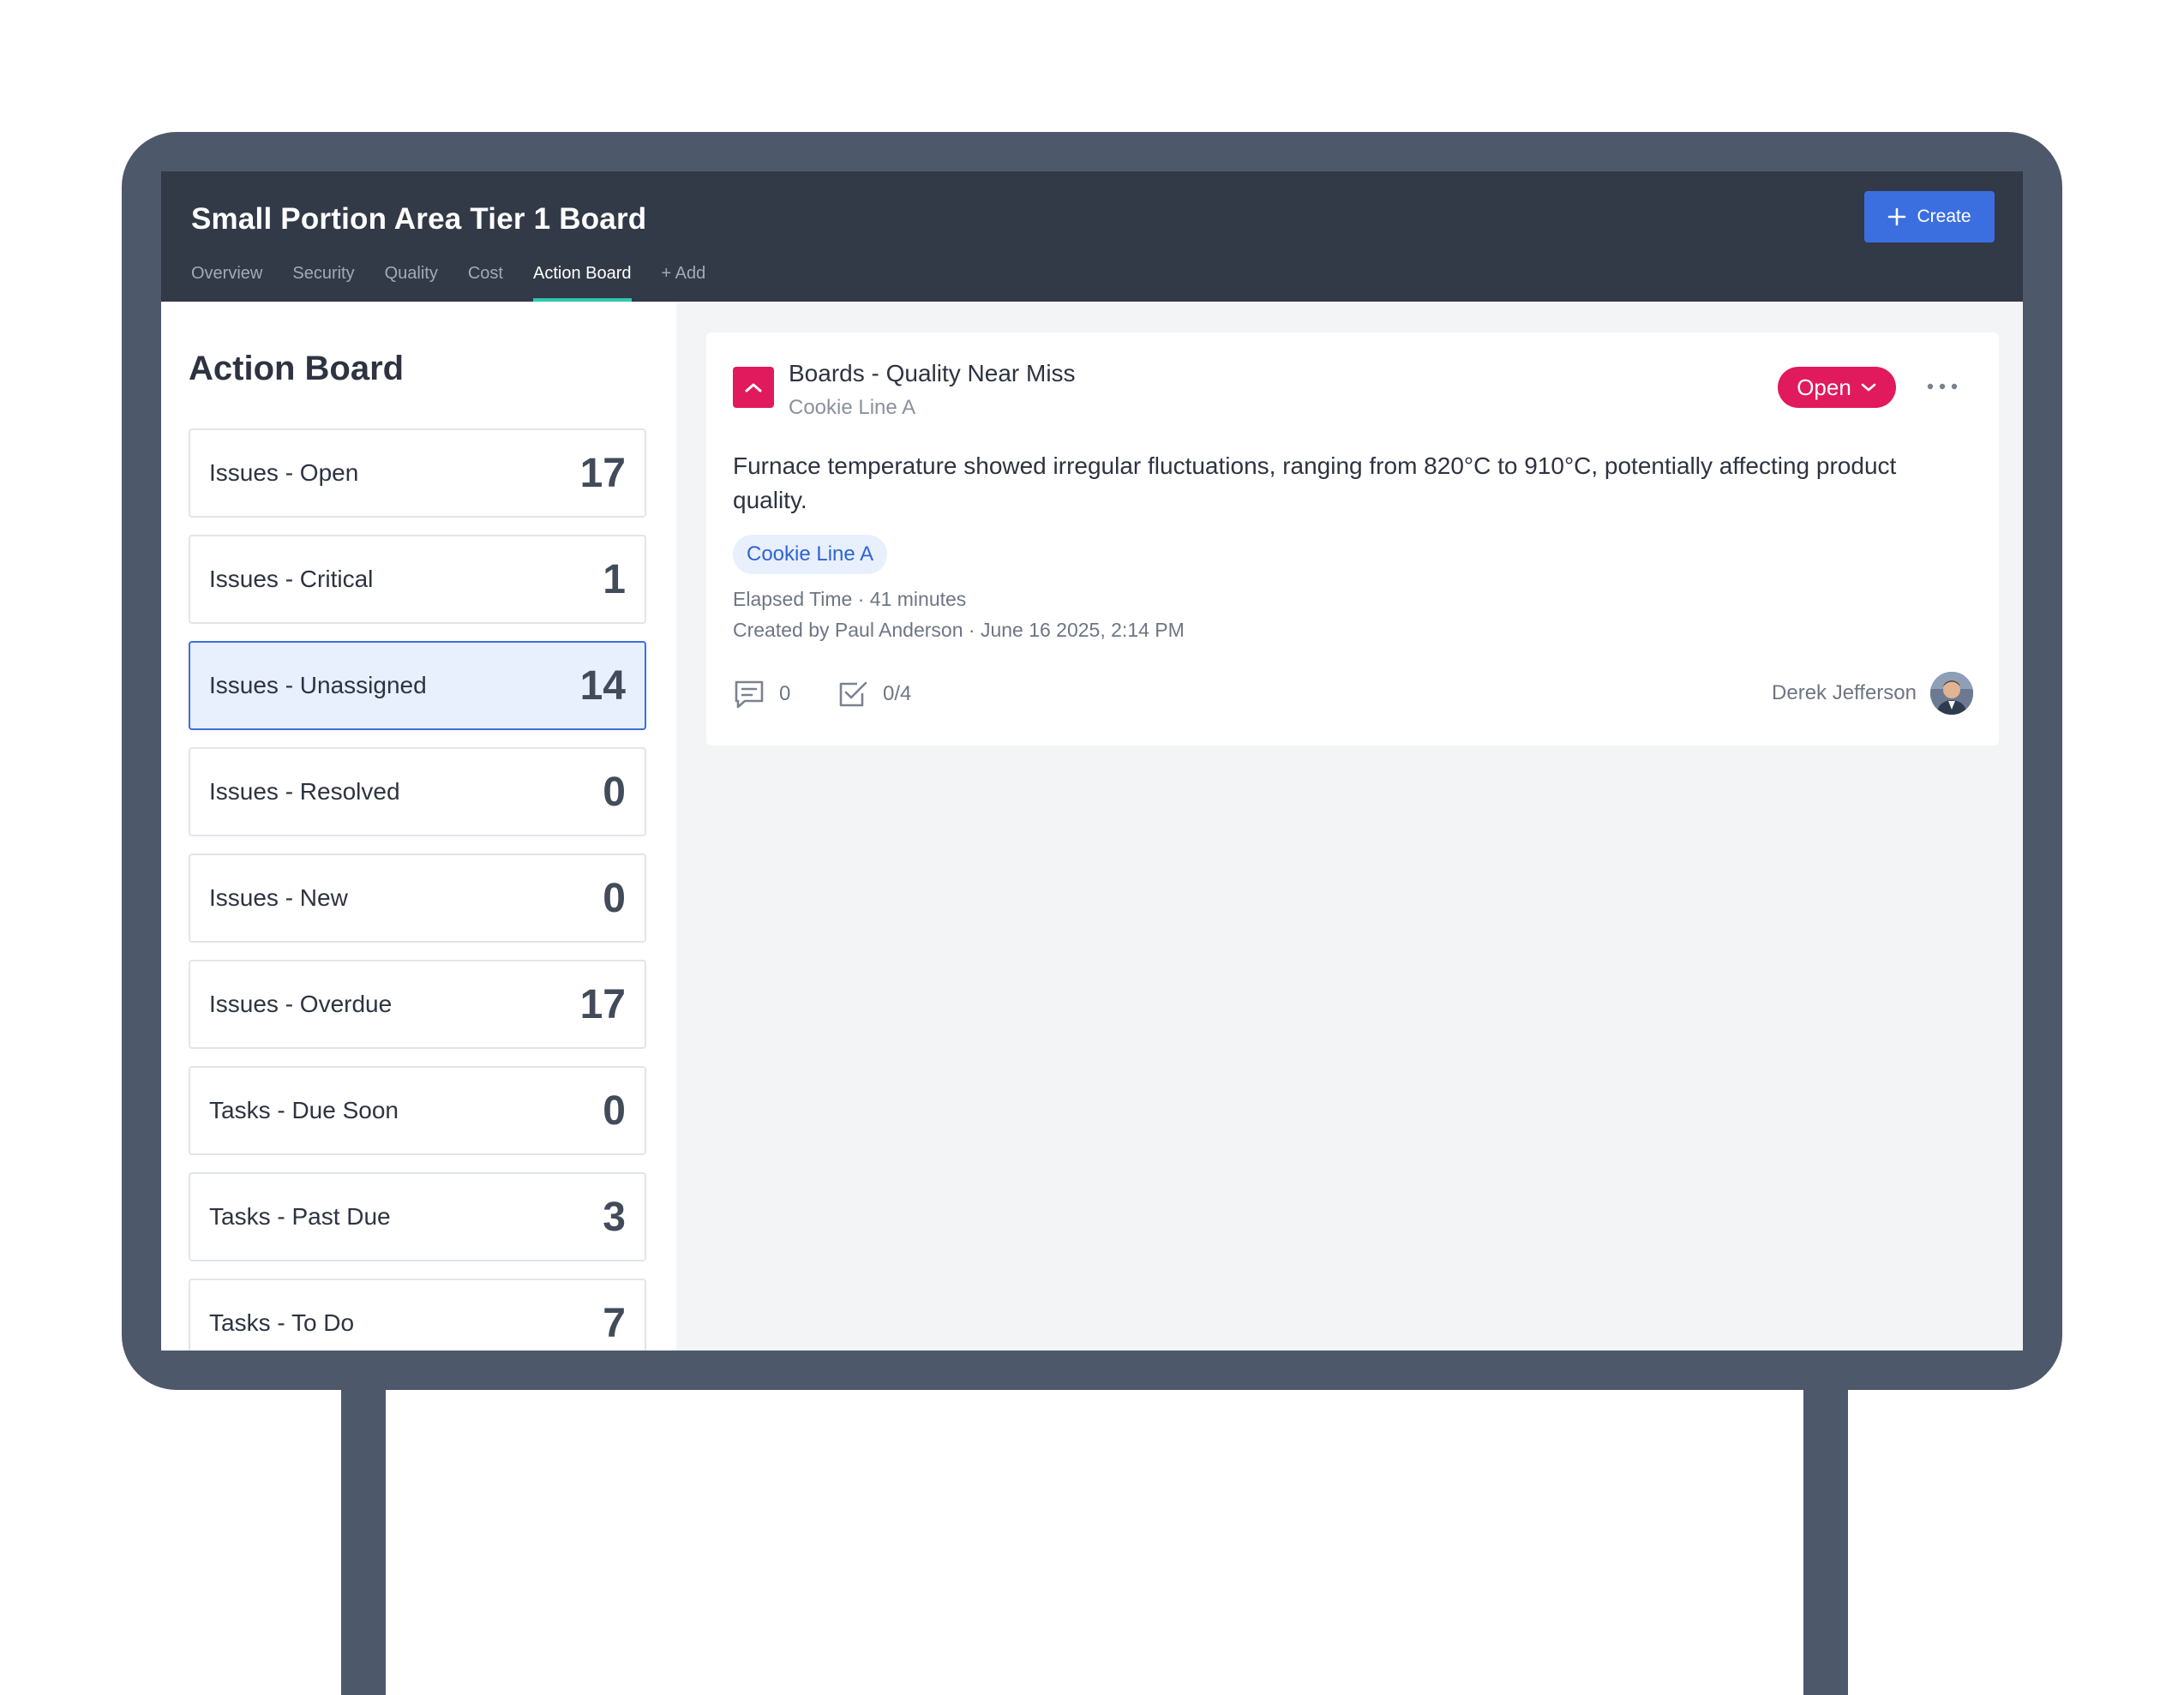  I want to click on stat-label: Issues - Overdue, so click(301, 1004).